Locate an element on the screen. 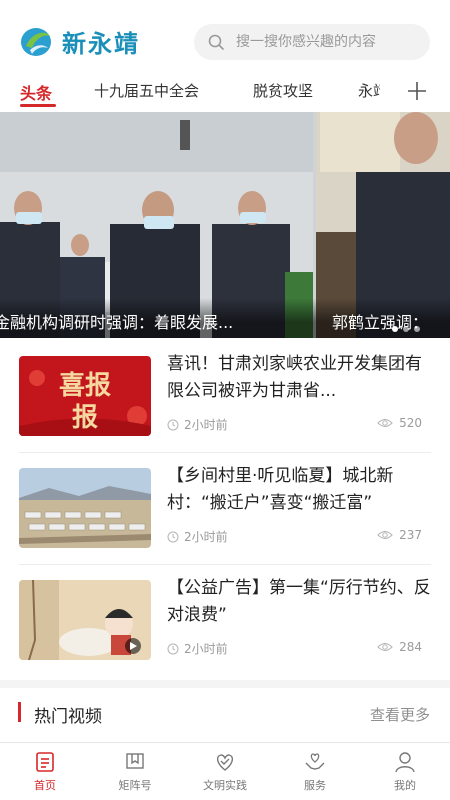 The height and width of the screenshot is (800, 450). good-news-poster-image: 喜报 报 is located at coordinates (85, 396).